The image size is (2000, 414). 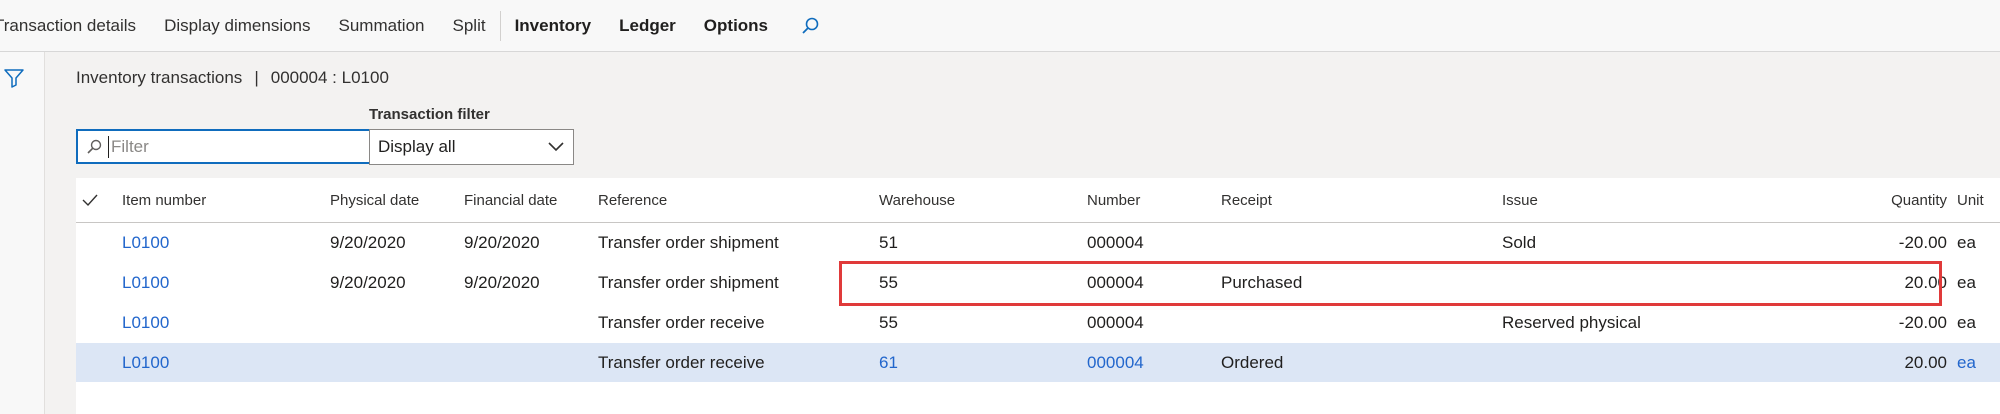 I want to click on warehouse-link: 61, so click(x=888, y=362).